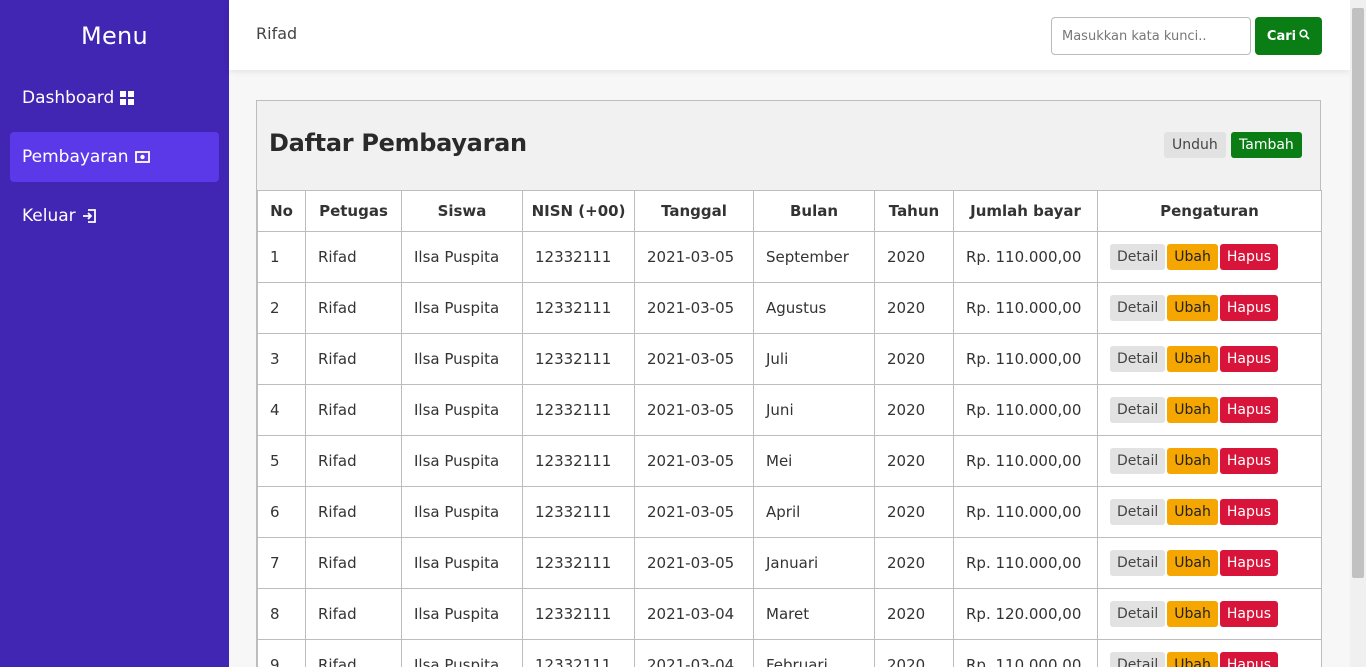  I want to click on search-button: Cari, so click(1288, 36).